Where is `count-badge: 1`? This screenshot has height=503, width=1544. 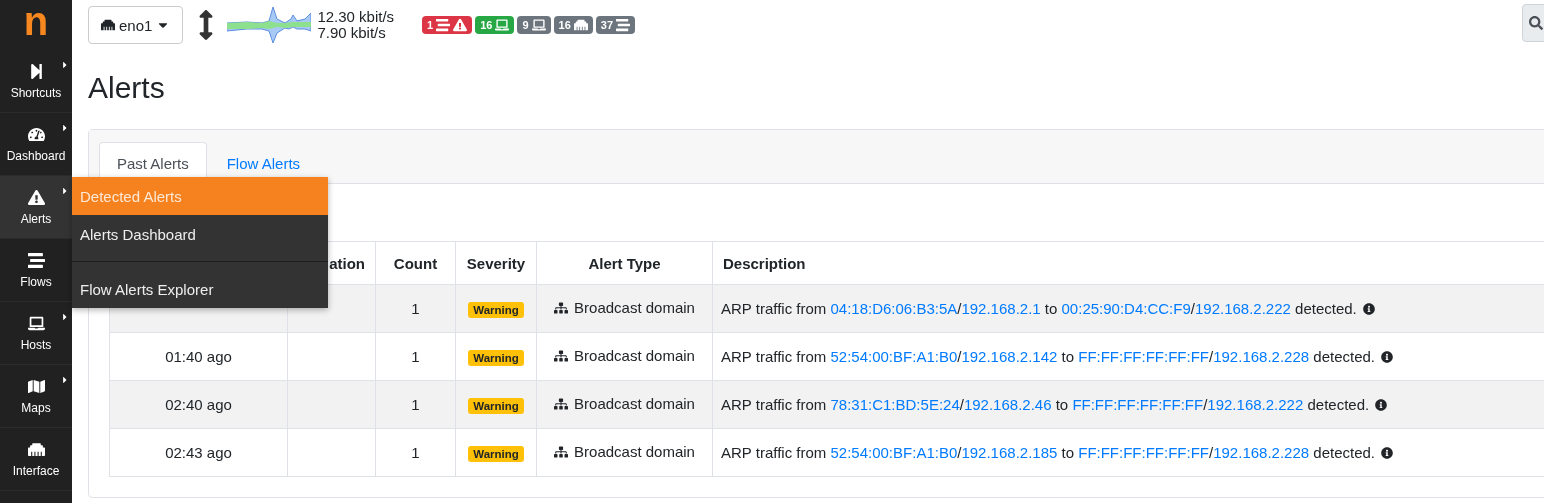
count-badge: 1 is located at coordinates (447, 25).